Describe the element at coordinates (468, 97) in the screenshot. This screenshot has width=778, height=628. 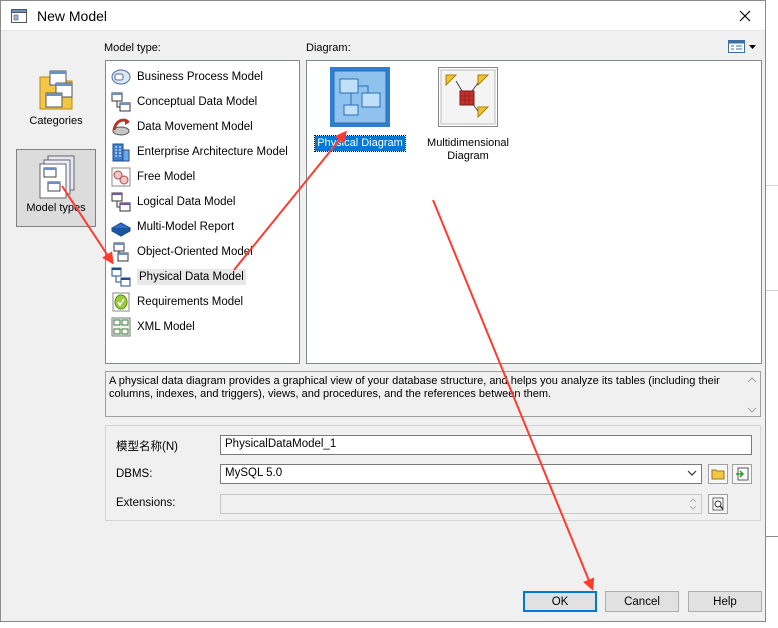
I see `multidimensional-diagram-icon` at that location.